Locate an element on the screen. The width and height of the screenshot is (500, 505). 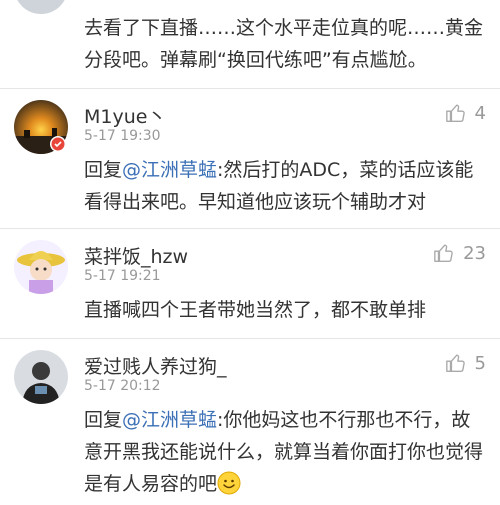
username: 菜拌饭_hzw is located at coordinates (136, 255).